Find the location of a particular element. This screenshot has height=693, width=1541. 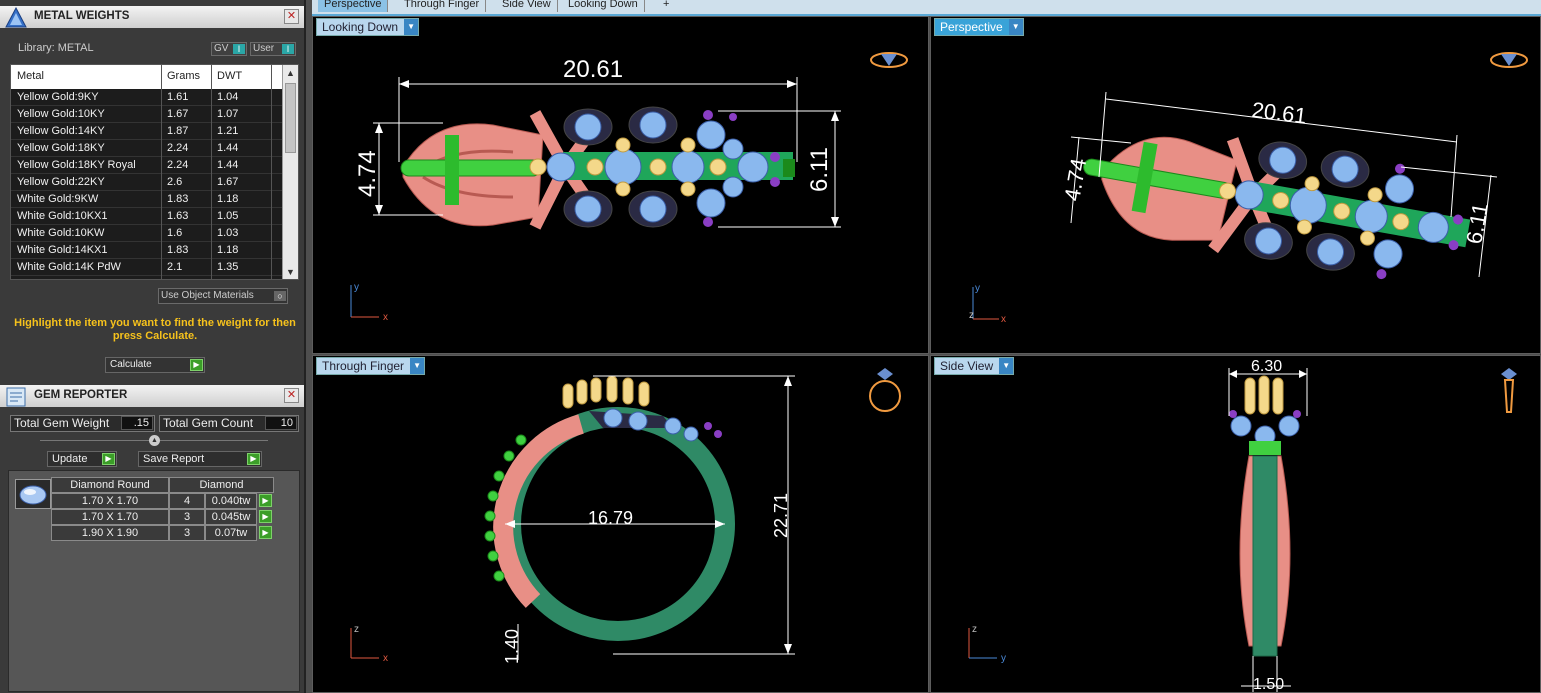

total-gem-count-value: 10 is located at coordinates (281, 423).